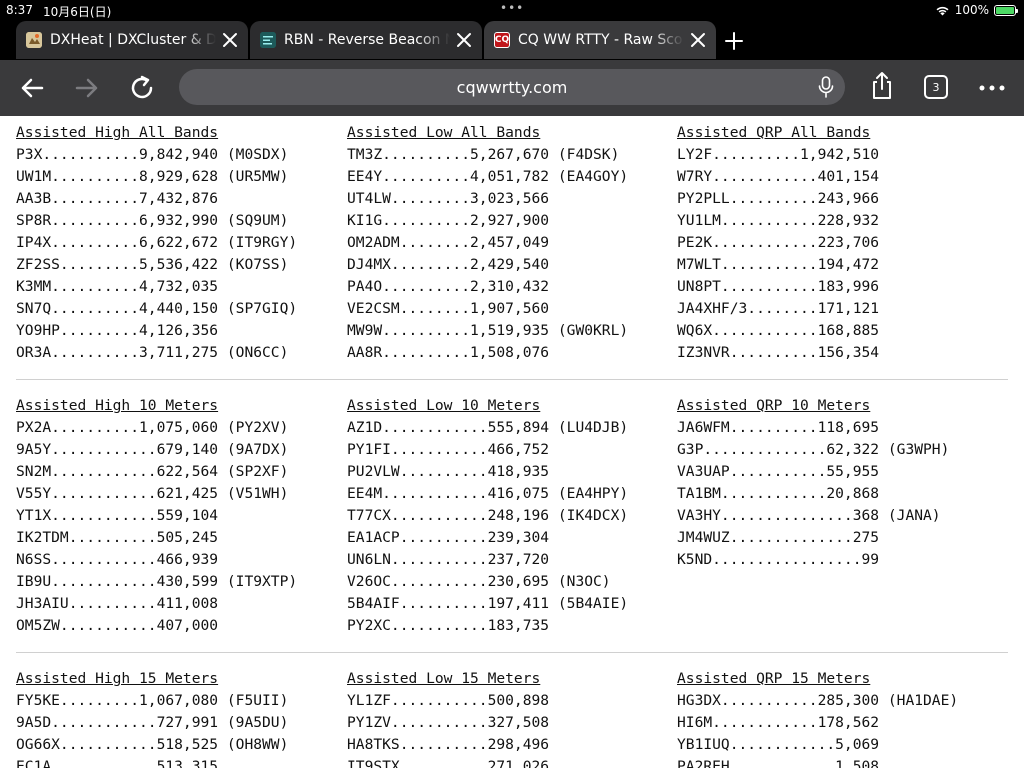  I want to click on tab-cqww: CQ CQ WW RTTY - Raw Scores, so click(600, 40).